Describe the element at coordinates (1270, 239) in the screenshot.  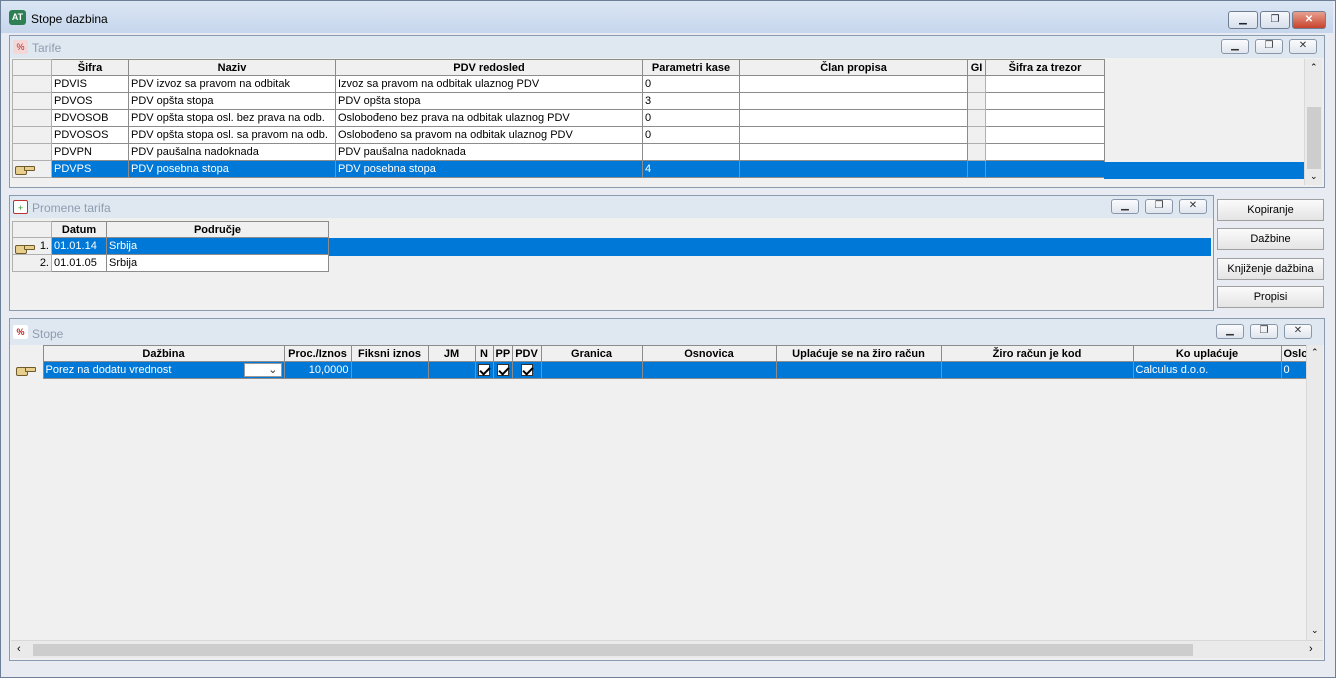
I see `dazbine-button: Dažbine` at that location.